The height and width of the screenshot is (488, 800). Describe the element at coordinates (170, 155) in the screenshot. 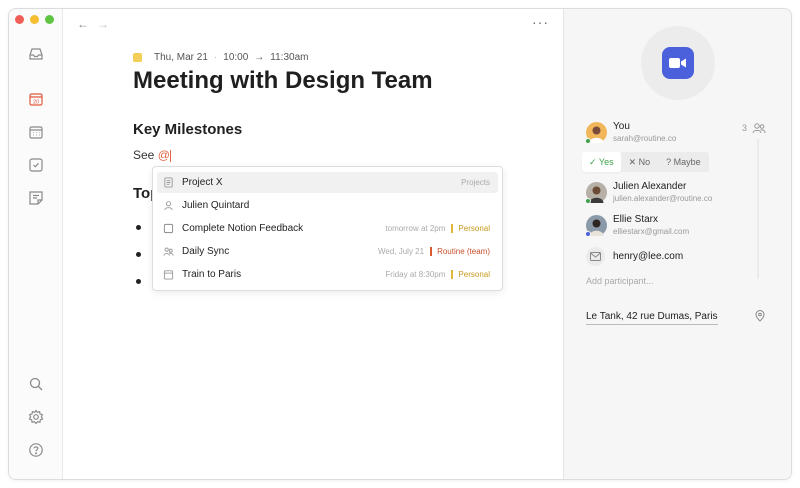

I see `text-caret` at that location.